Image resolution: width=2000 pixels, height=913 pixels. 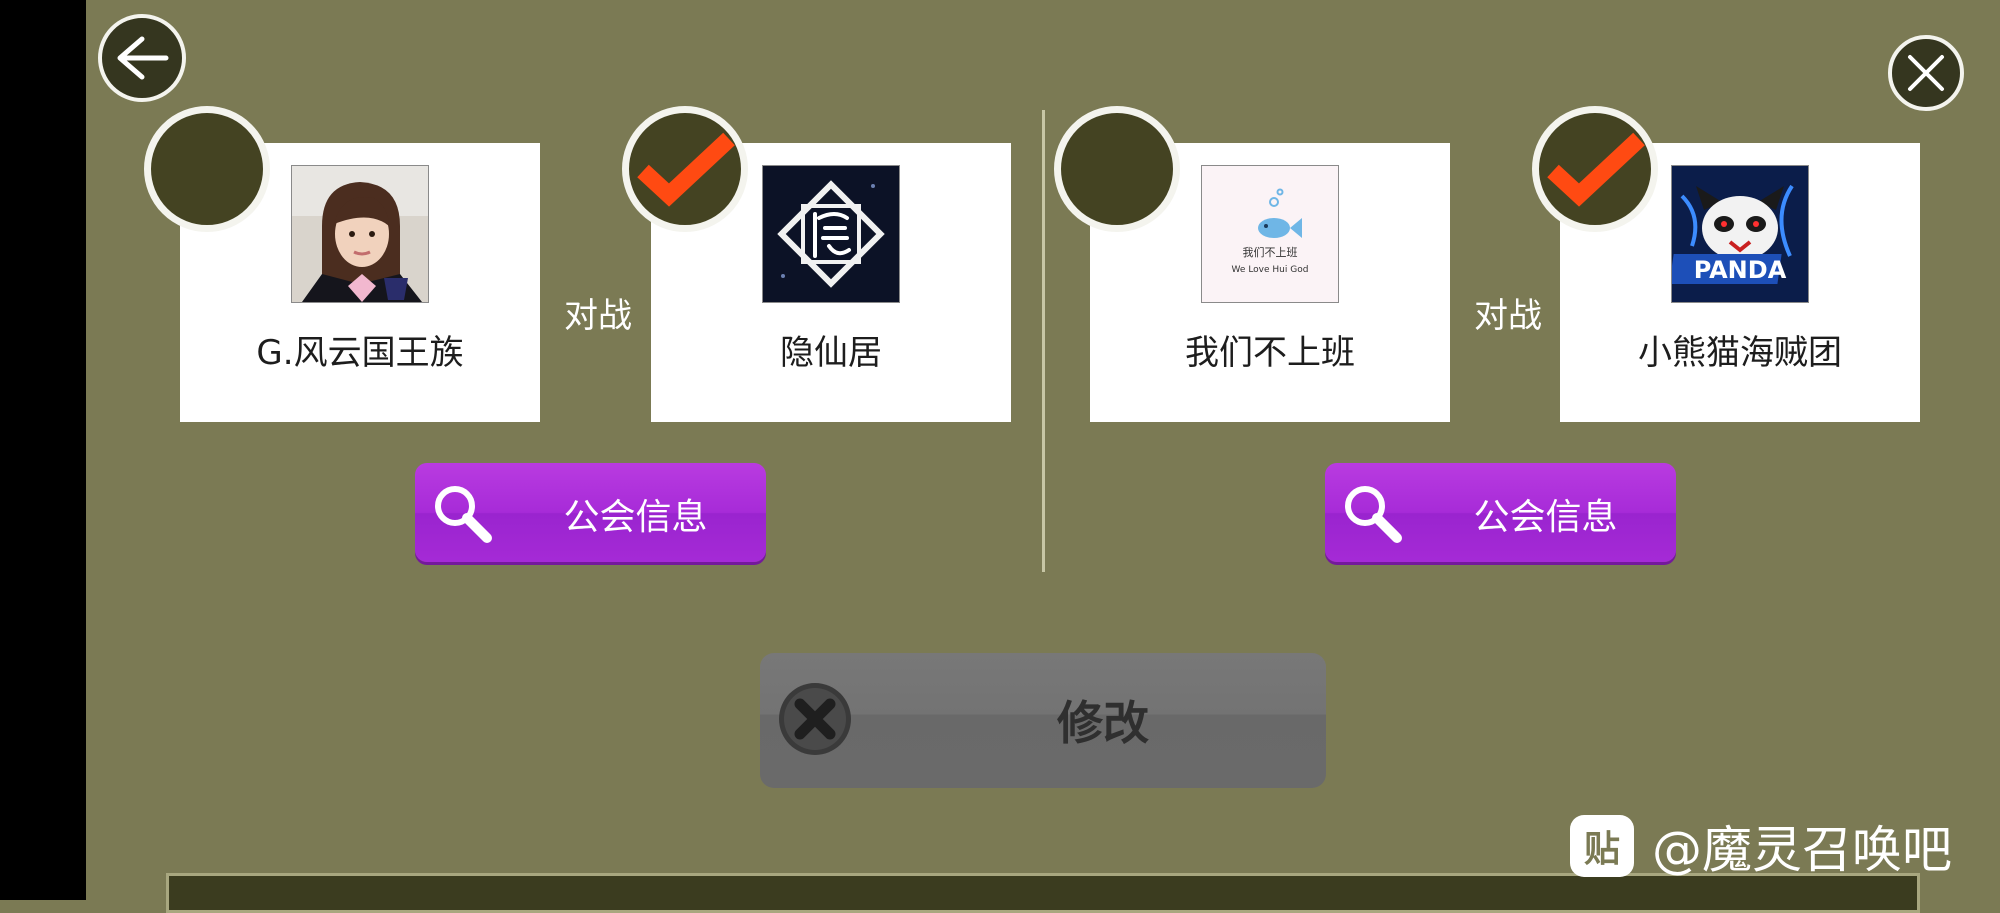 What do you see at coordinates (1270, 353) in the screenshot?
I see `team-name: 我们不上班` at bounding box center [1270, 353].